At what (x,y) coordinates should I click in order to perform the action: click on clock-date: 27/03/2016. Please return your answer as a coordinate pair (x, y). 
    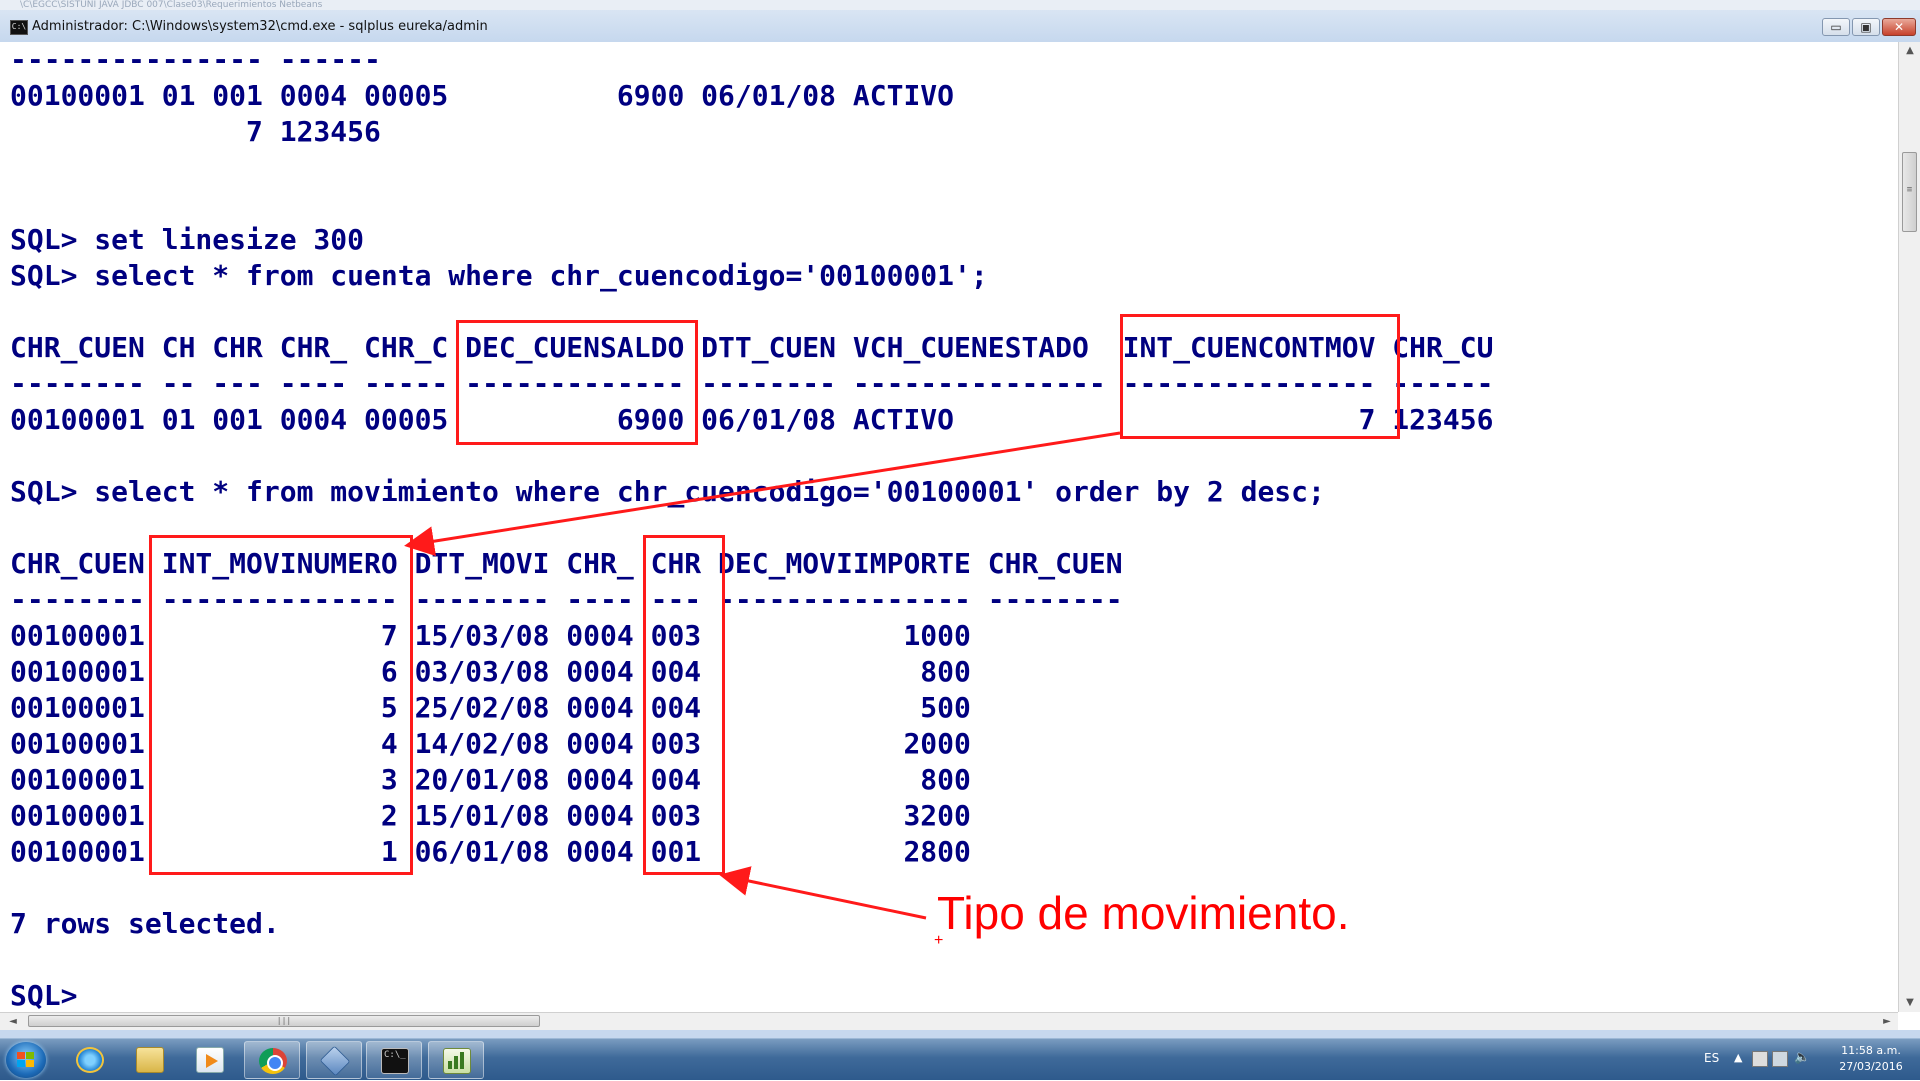
    Looking at the image, I should click on (1871, 1066).